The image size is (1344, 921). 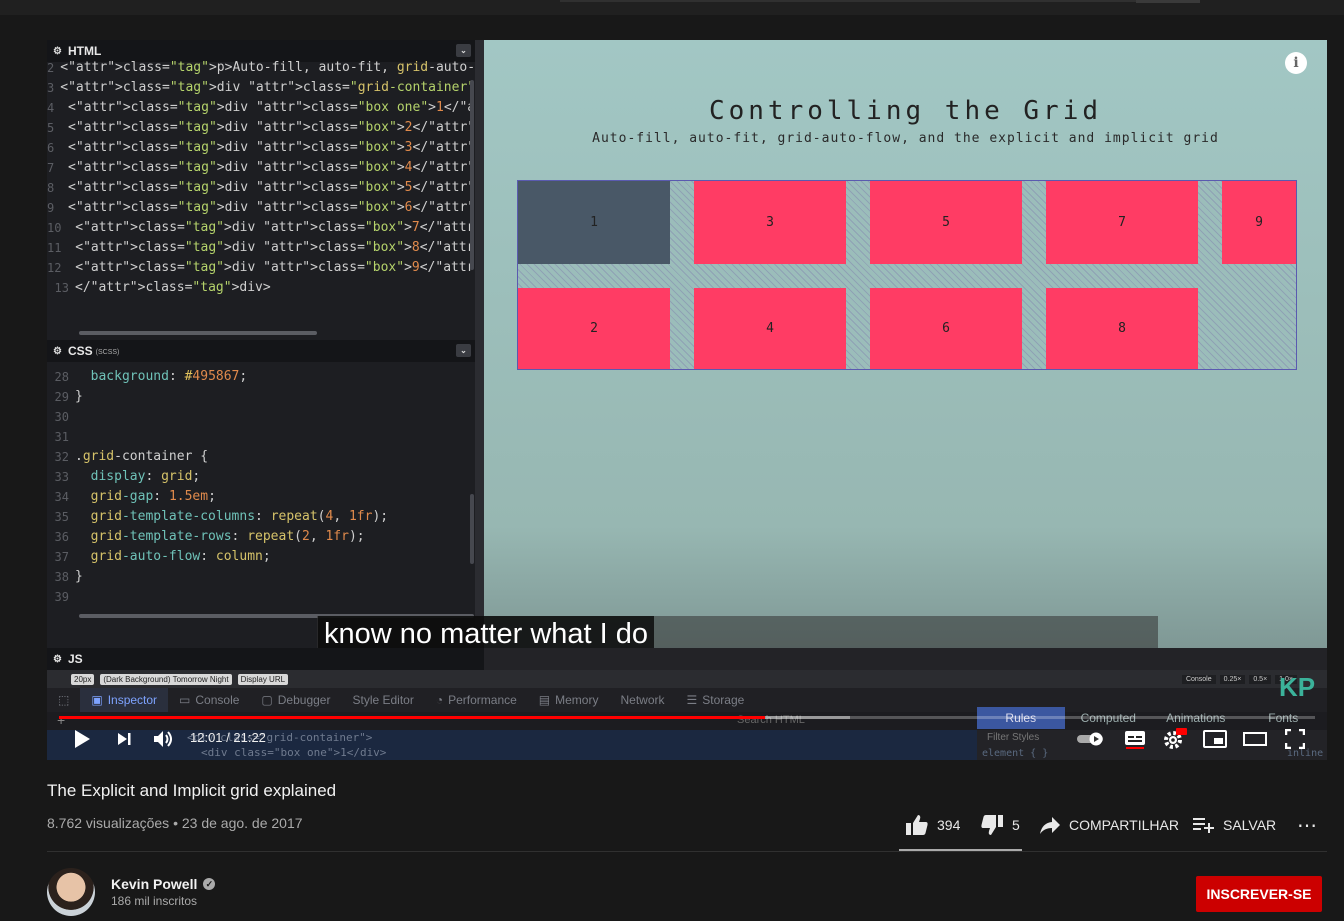 I want to click on tab-memory: ▤ Memory, so click(x=569, y=700).